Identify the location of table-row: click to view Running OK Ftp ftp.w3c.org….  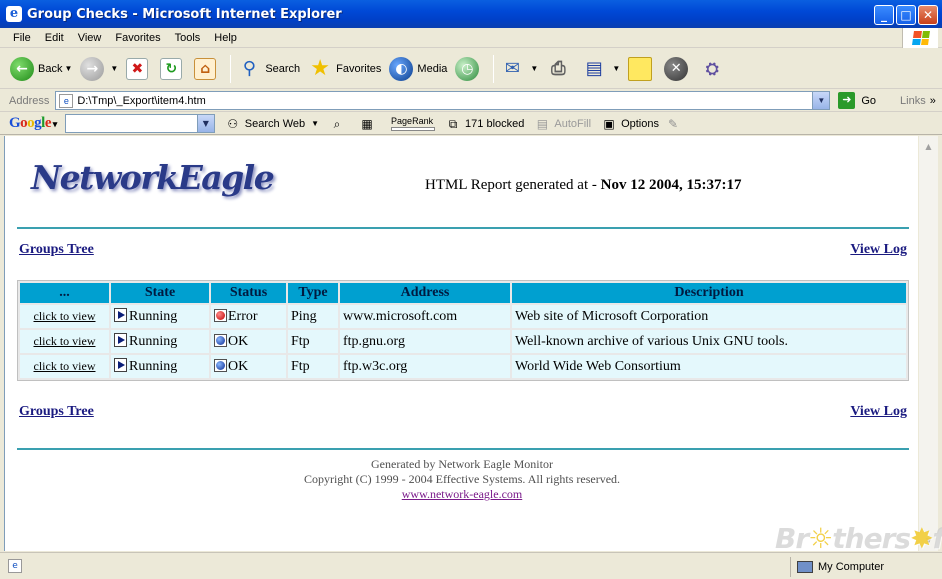
(463, 366).